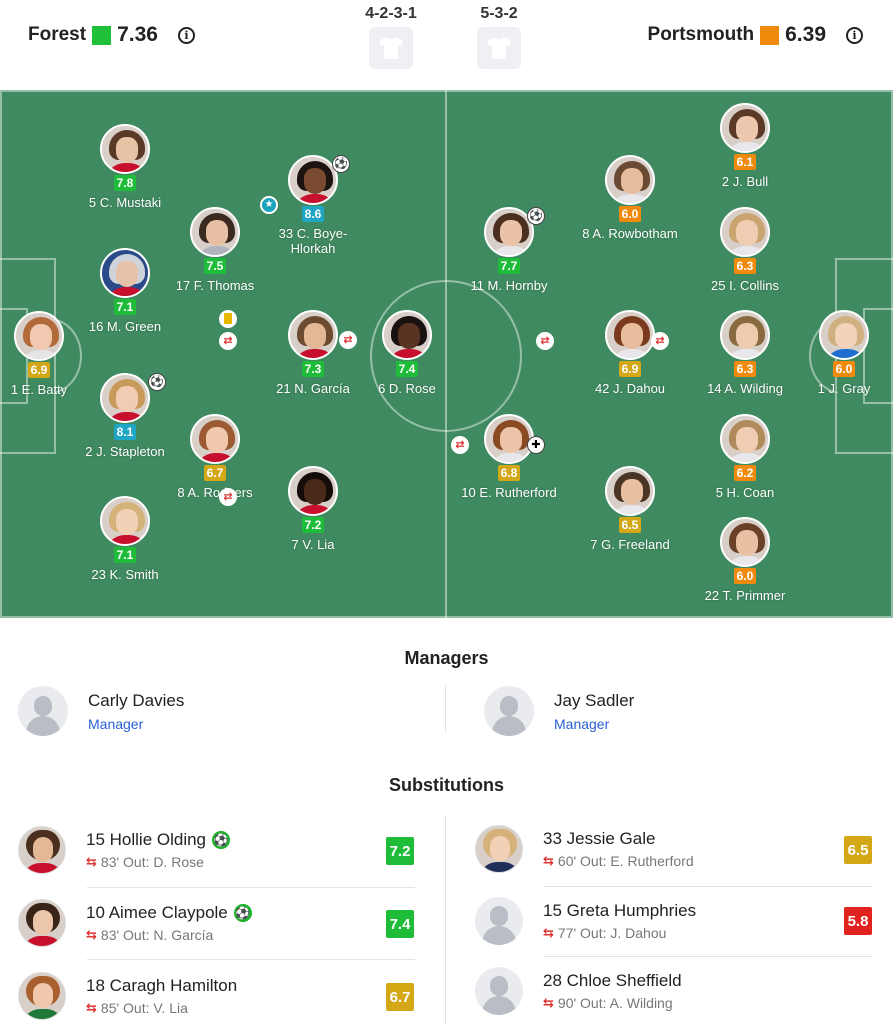 The width and height of the screenshot is (893, 1024). I want to click on player-marker: 6.1 2 J. Bull, so click(745, 146).